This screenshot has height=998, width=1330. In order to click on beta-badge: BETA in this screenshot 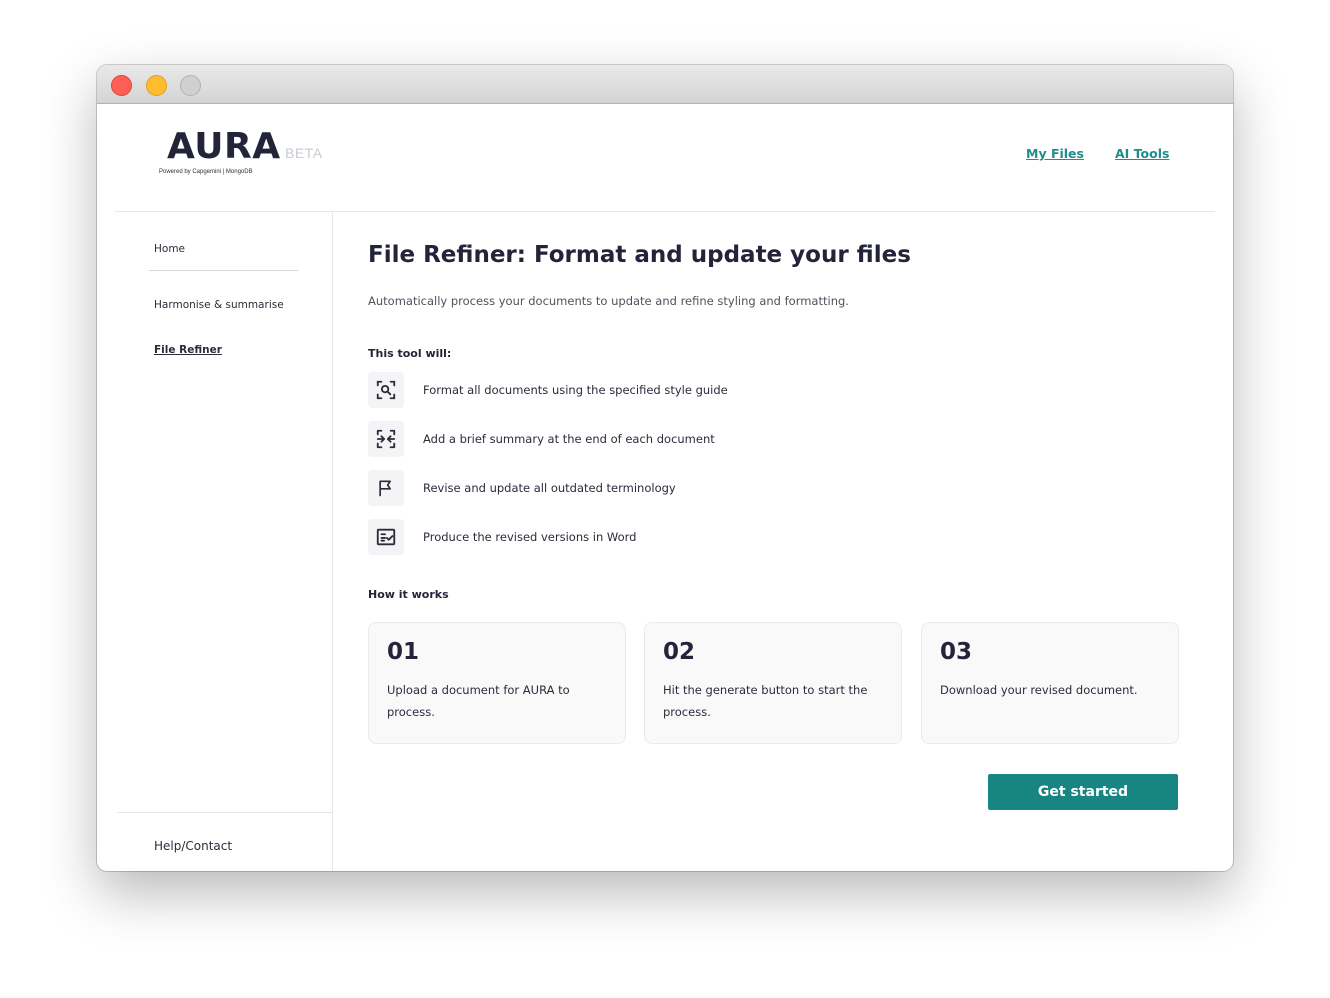, I will do `click(304, 153)`.